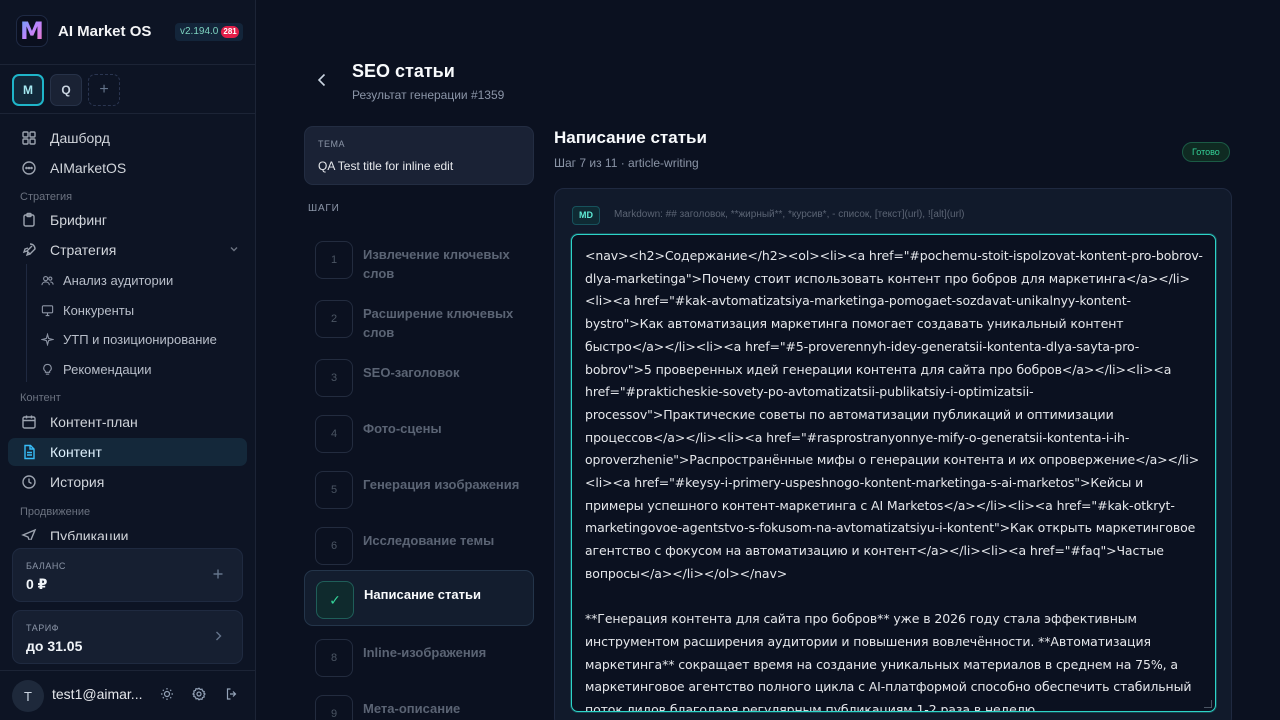  What do you see at coordinates (322, 80) in the screenshot?
I see `back-arrow-icon` at bounding box center [322, 80].